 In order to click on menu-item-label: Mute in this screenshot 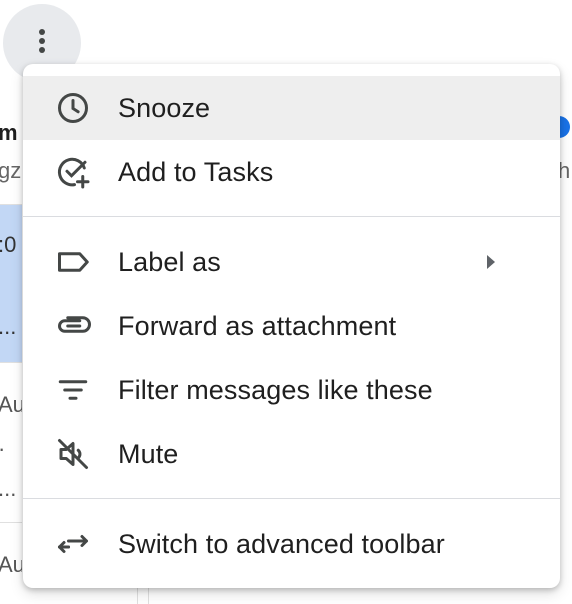, I will do `click(148, 453)`.